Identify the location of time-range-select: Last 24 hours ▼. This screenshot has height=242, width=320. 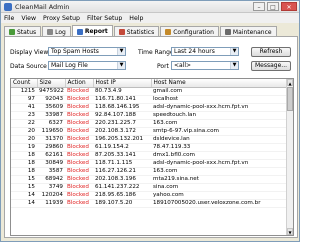
(205, 51).